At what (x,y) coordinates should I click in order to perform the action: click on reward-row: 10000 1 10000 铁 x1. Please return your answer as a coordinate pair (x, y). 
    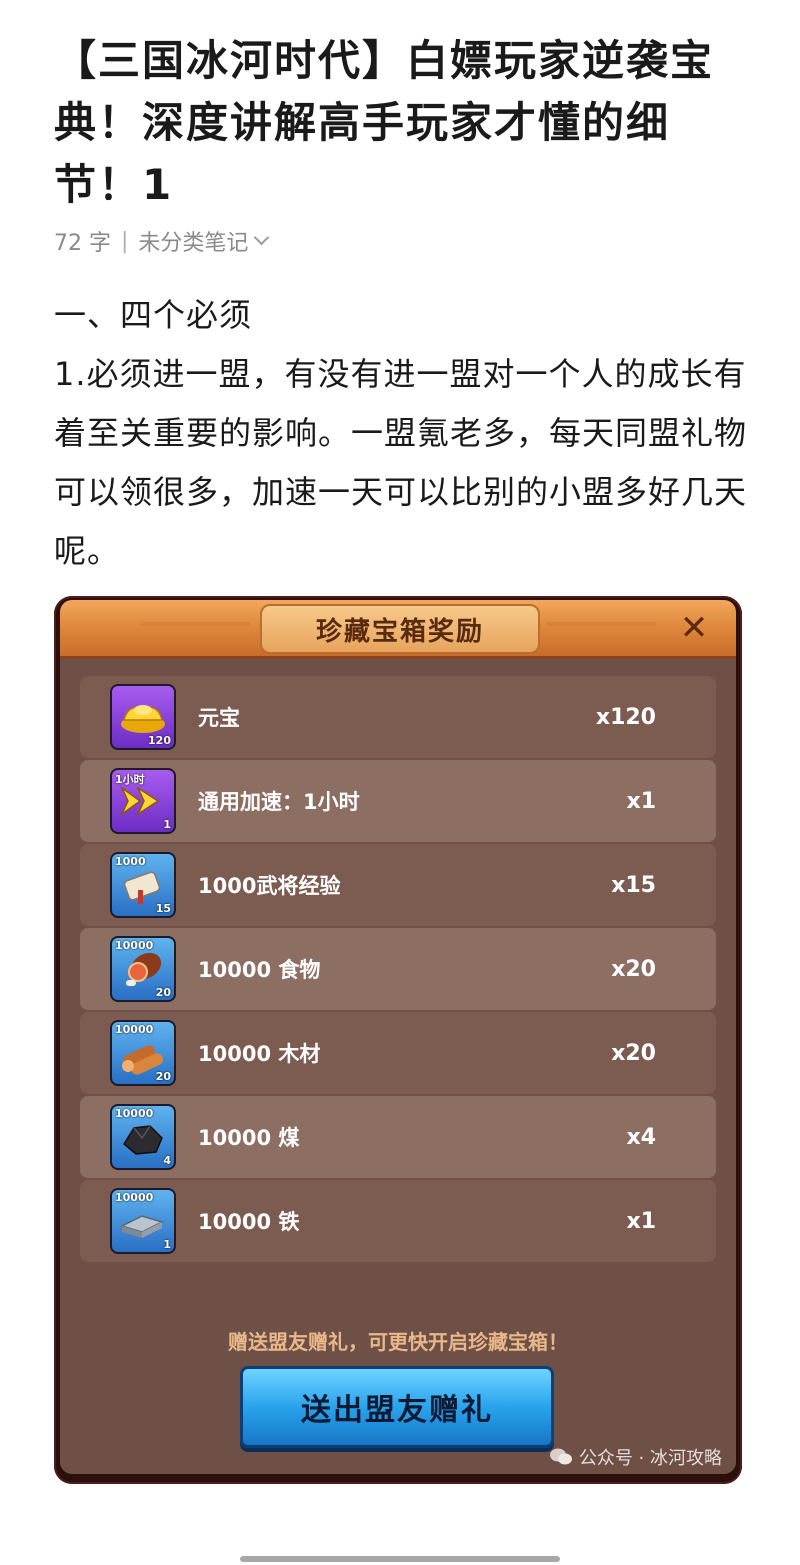
    Looking at the image, I should click on (398, 1221).